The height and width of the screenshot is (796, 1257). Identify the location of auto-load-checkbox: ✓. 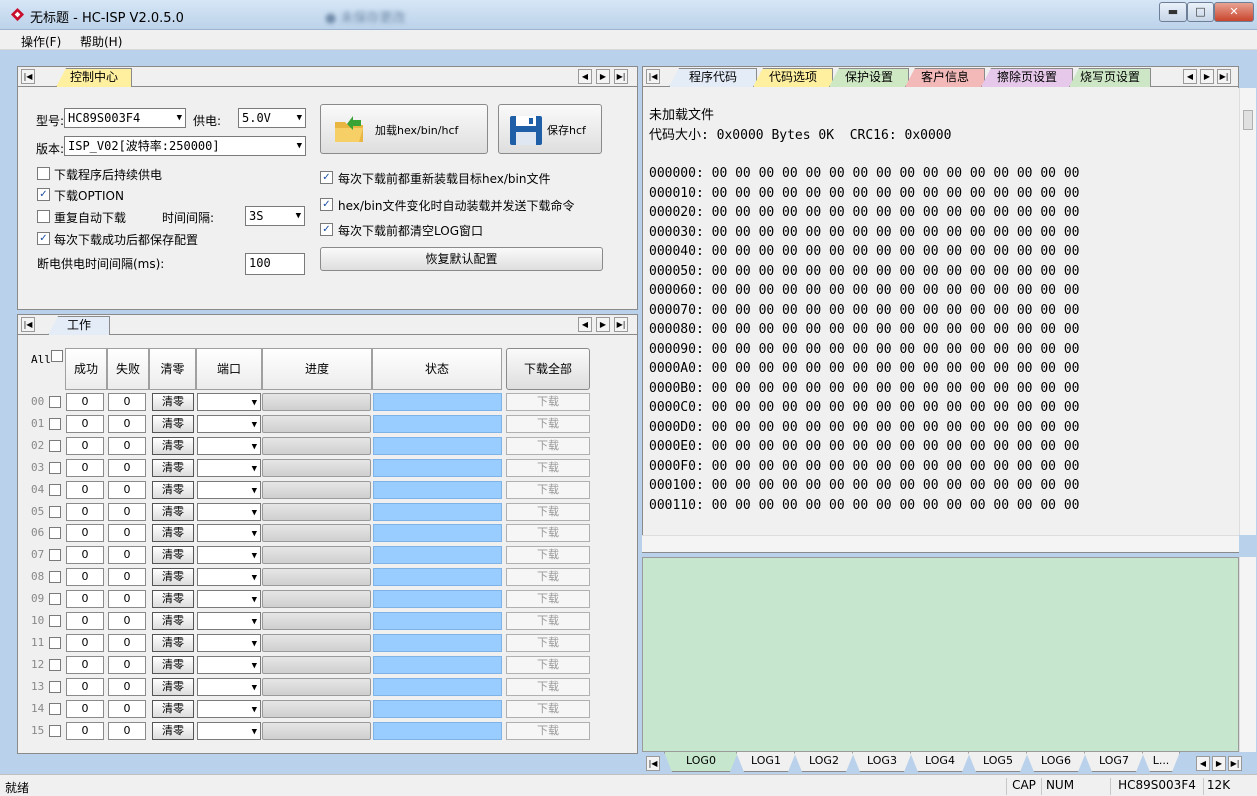
(326, 204).